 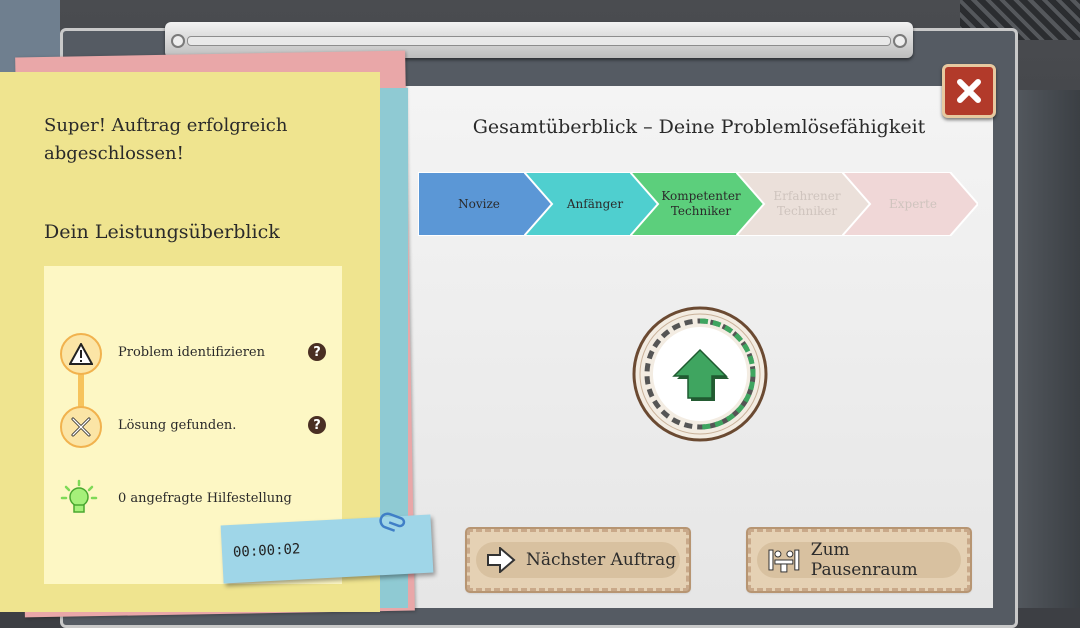 What do you see at coordinates (191, 352) in the screenshot?
I see `row-label-problem: Problem identifizieren` at bounding box center [191, 352].